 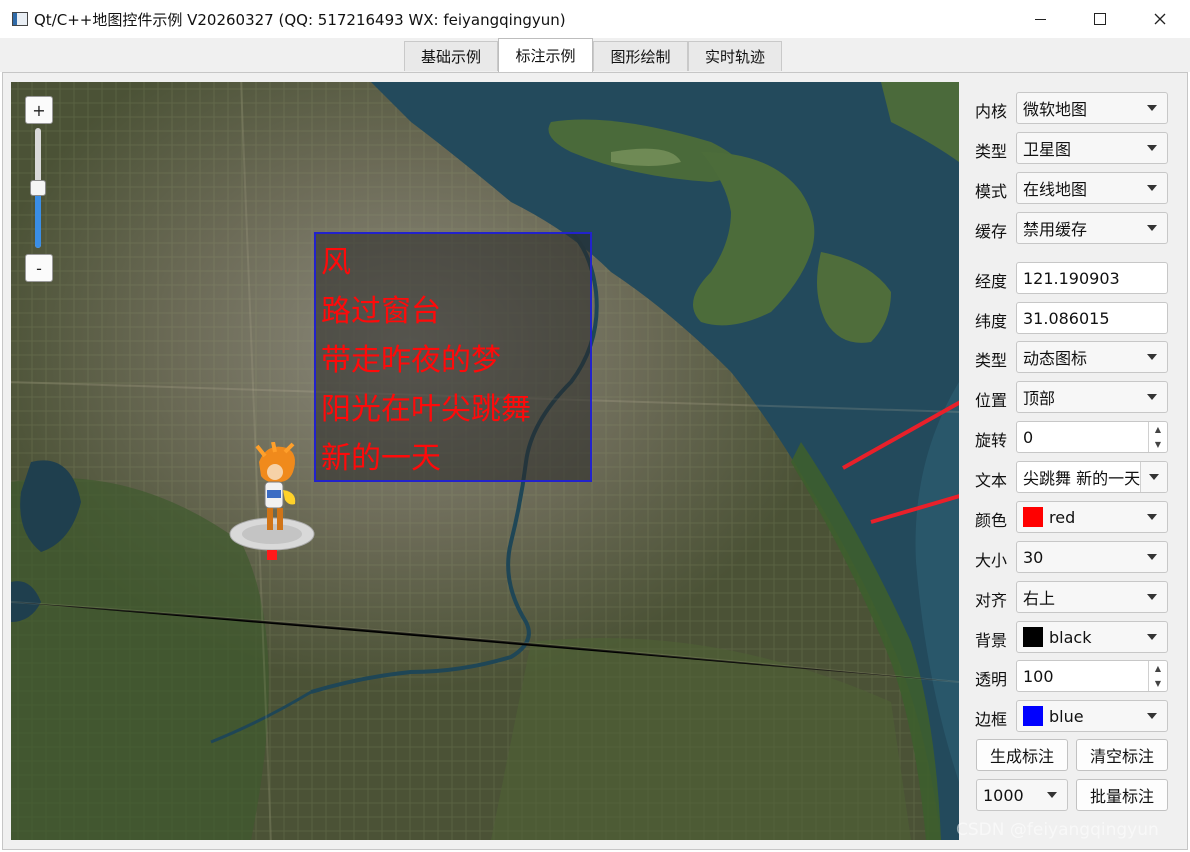 What do you see at coordinates (1070, 637) in the screenshot?
I see `background-value: black` at bounding box center [1070, 637].